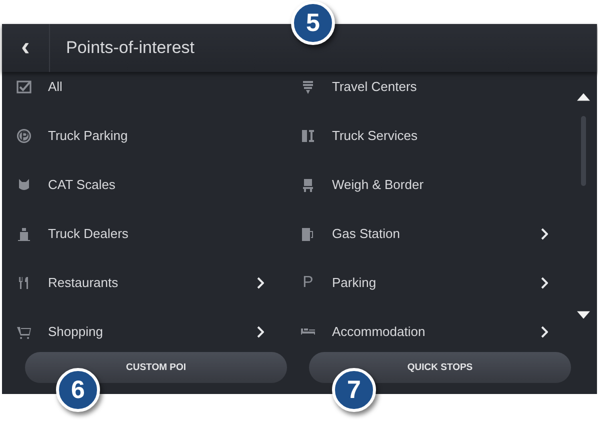 This screenshot has height=426, width=598. What do you see at coordinates (375, 135) in the screenshot?
I see `category-label: Truck Services` at bounding box center [375, 135].